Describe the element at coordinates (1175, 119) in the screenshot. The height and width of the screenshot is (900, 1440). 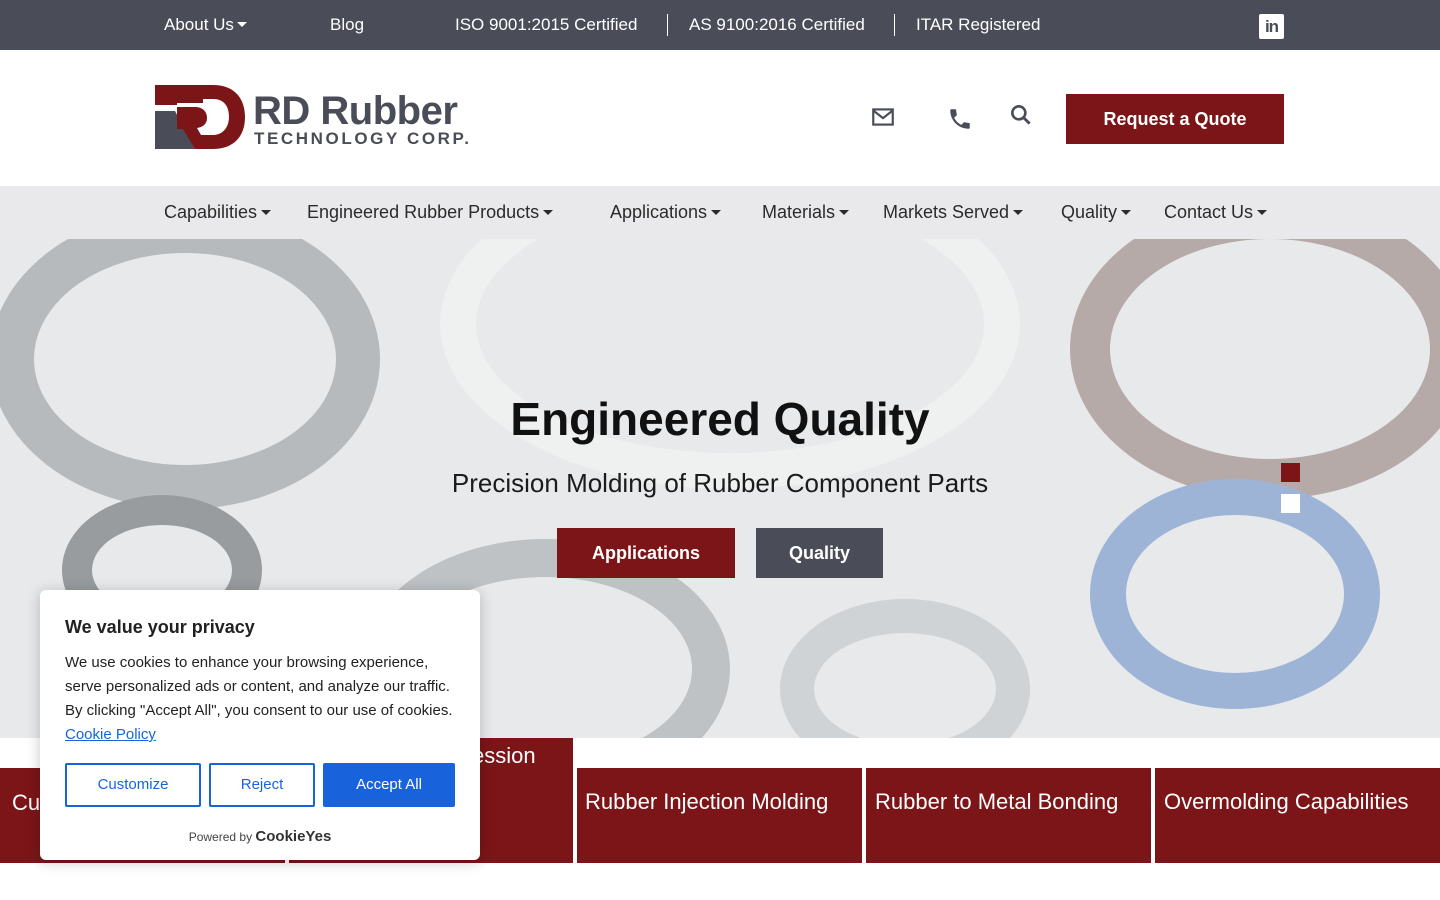
I see `request-quote-button: Request a Quote` at that location.